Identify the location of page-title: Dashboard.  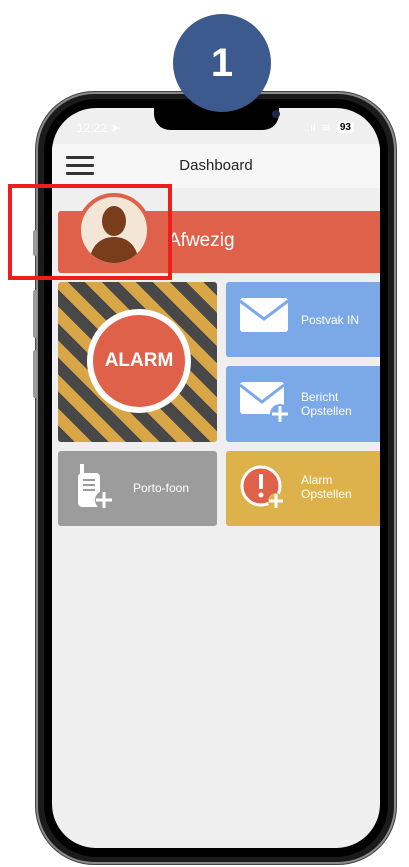
(216, 165).